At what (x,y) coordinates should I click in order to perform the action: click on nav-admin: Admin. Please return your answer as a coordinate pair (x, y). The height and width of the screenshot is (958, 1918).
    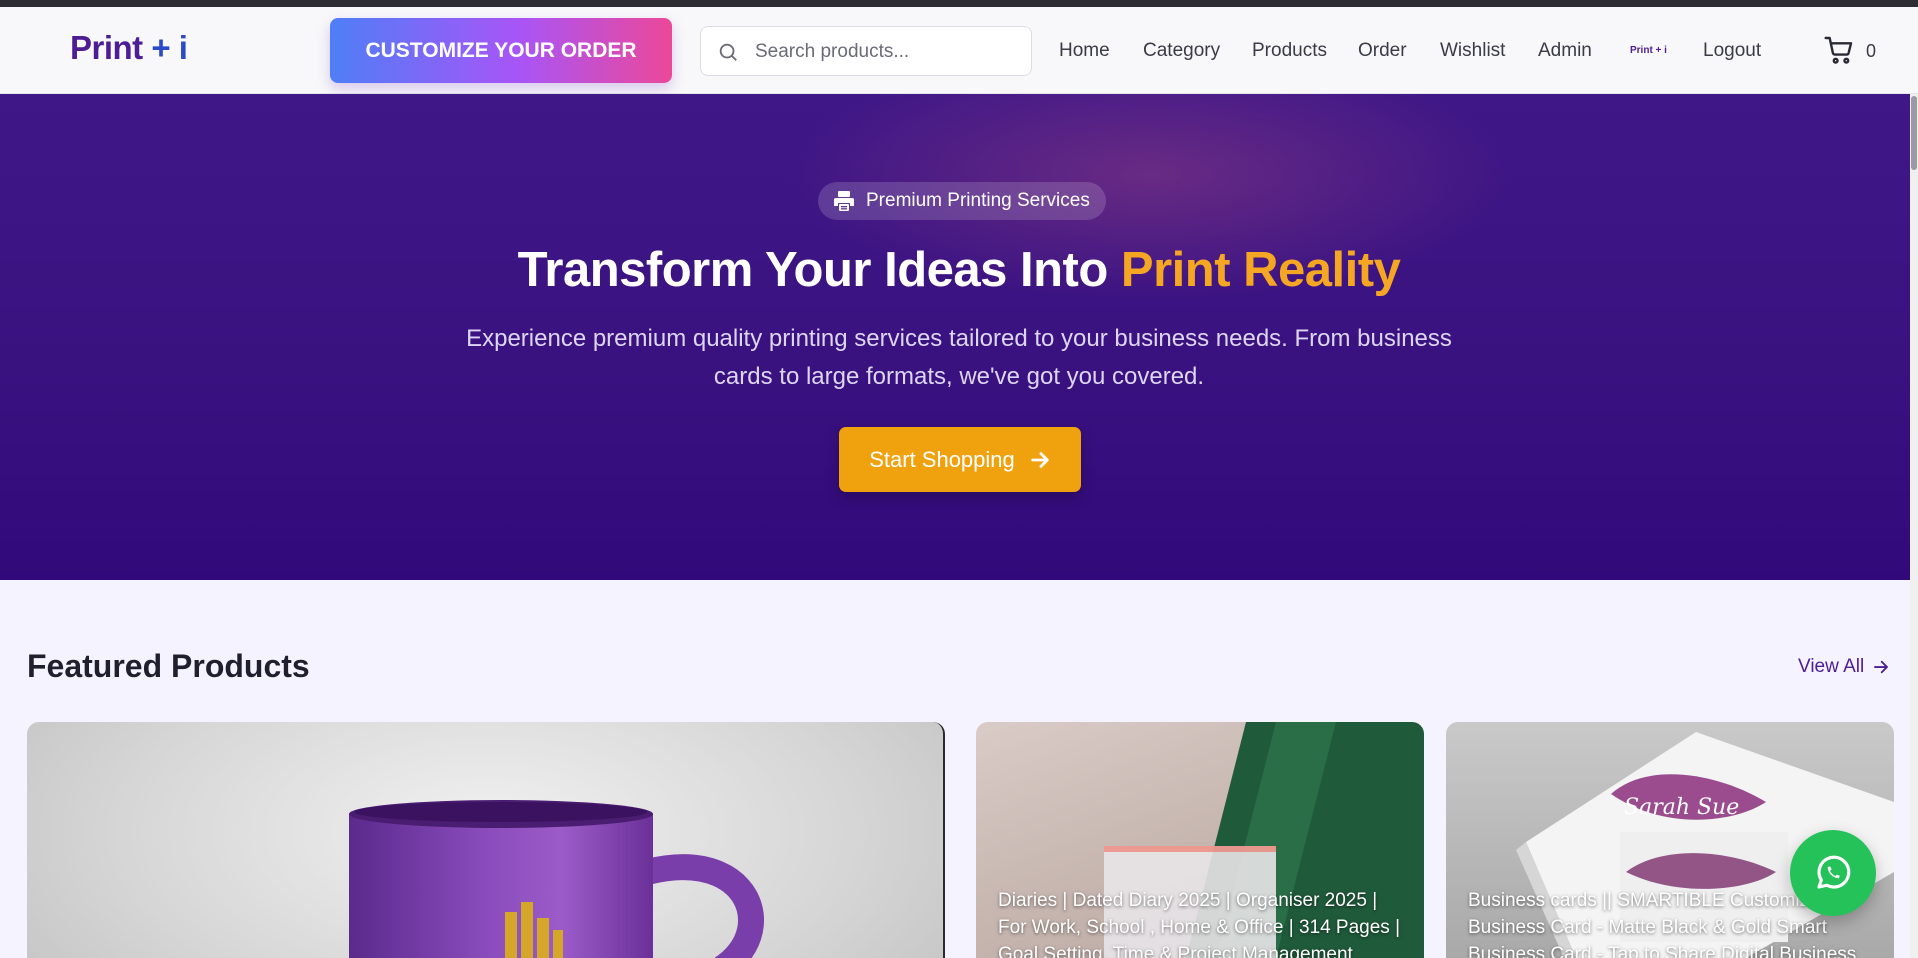
    Looking at the image, I should click on (1565, 51).